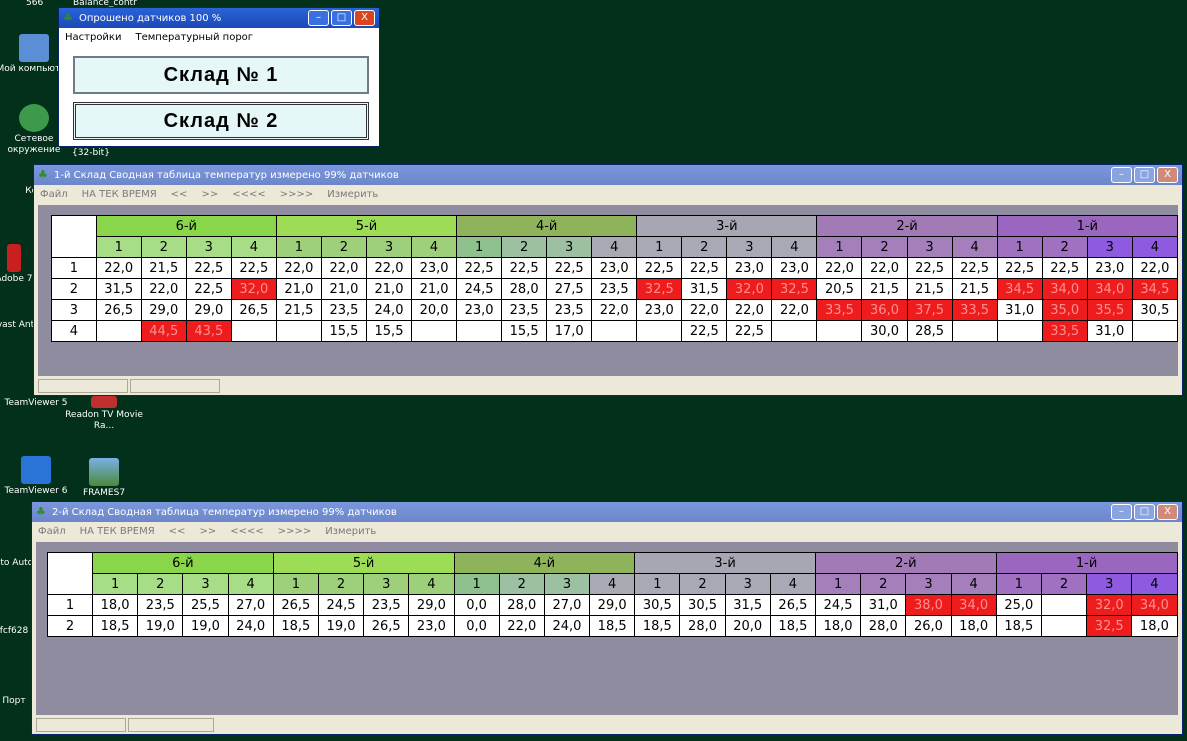  Describe the element at coordinates (91, 153) in the screenshot. I see `desktop-icon-32bit: {32-bit}` at that location.